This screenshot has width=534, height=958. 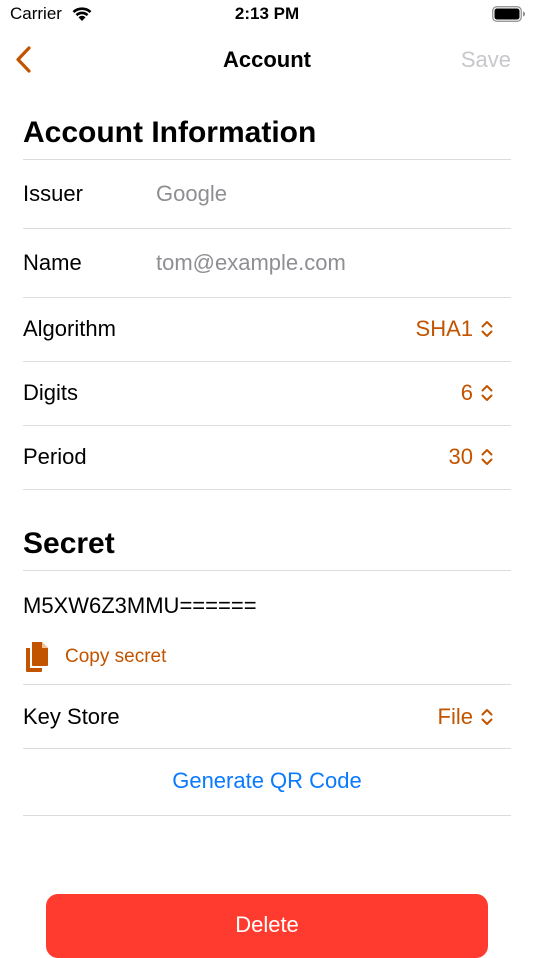 What do you see at coordinates (191, 194) in the screenshot?
I see `issuer-field: Google` at bounding box center [191, 194].